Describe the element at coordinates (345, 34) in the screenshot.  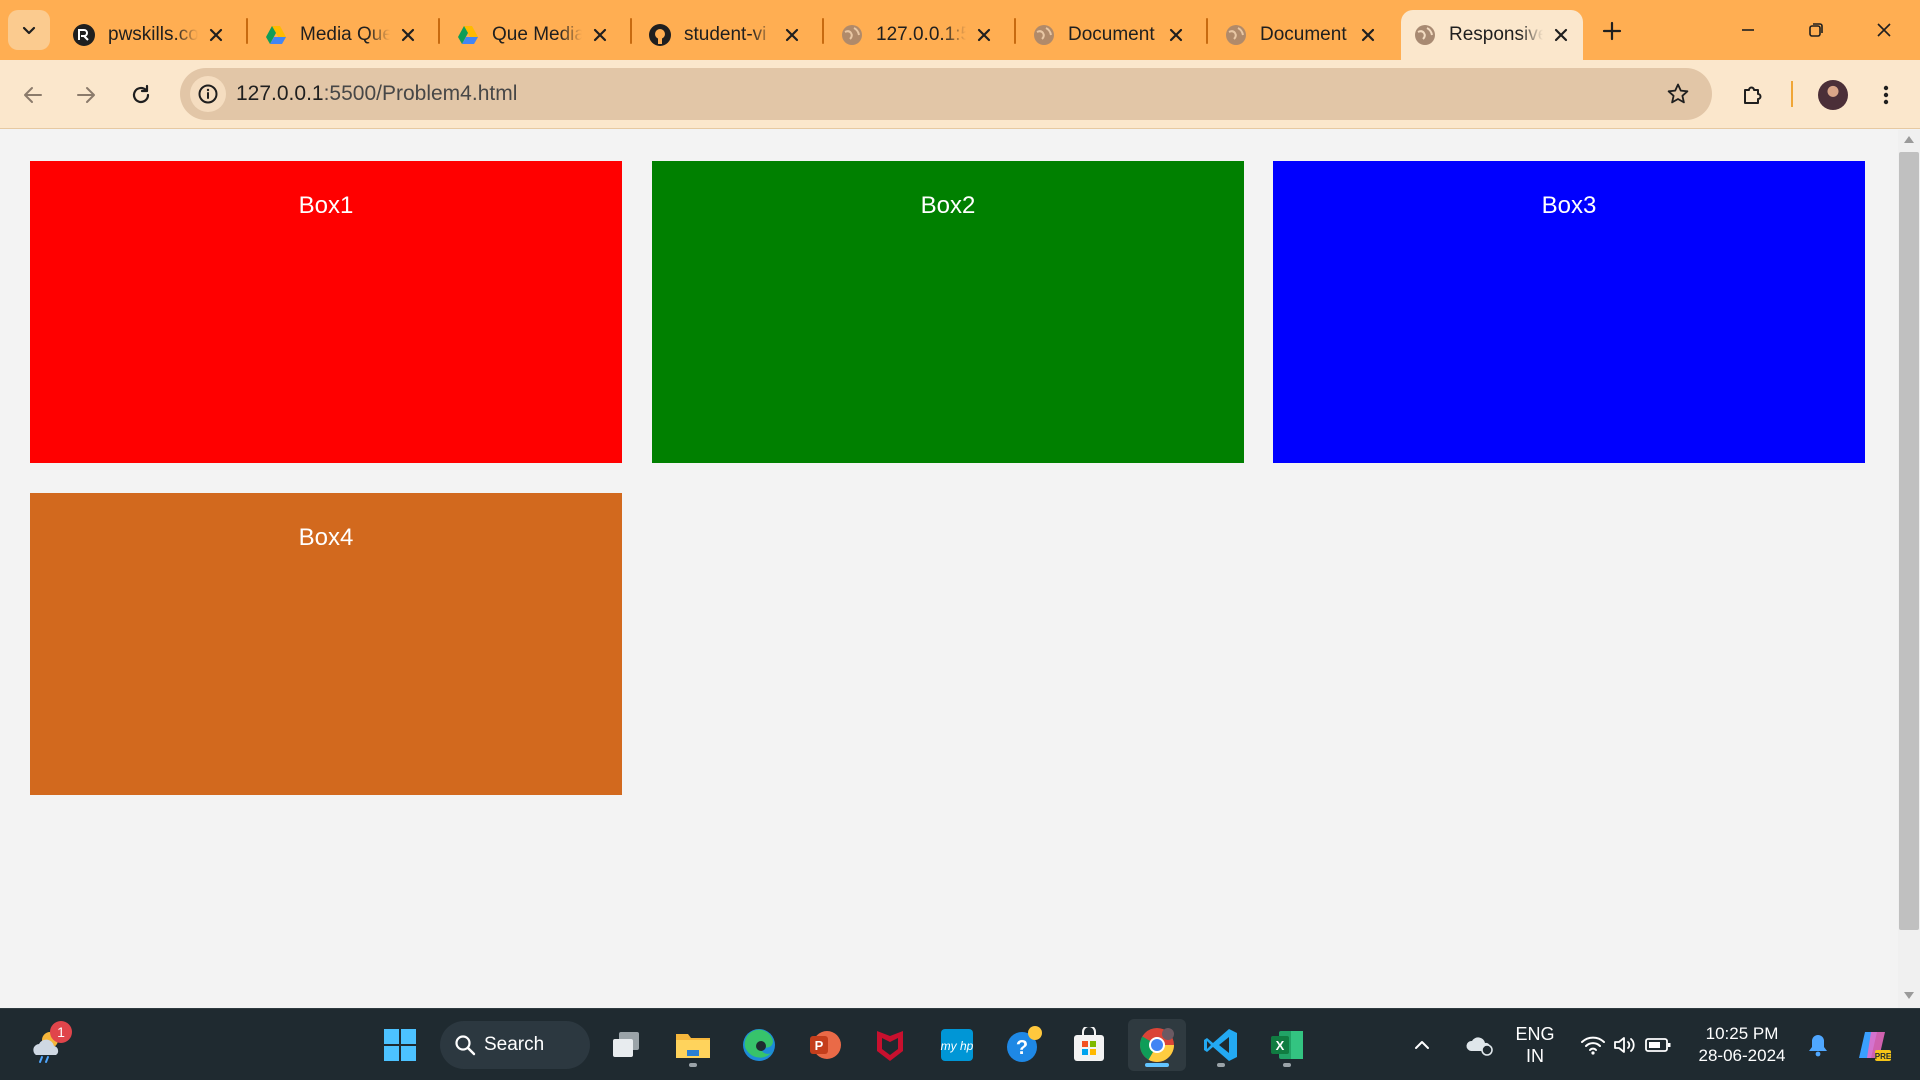
I see `tab-title: Media Que` at that location.